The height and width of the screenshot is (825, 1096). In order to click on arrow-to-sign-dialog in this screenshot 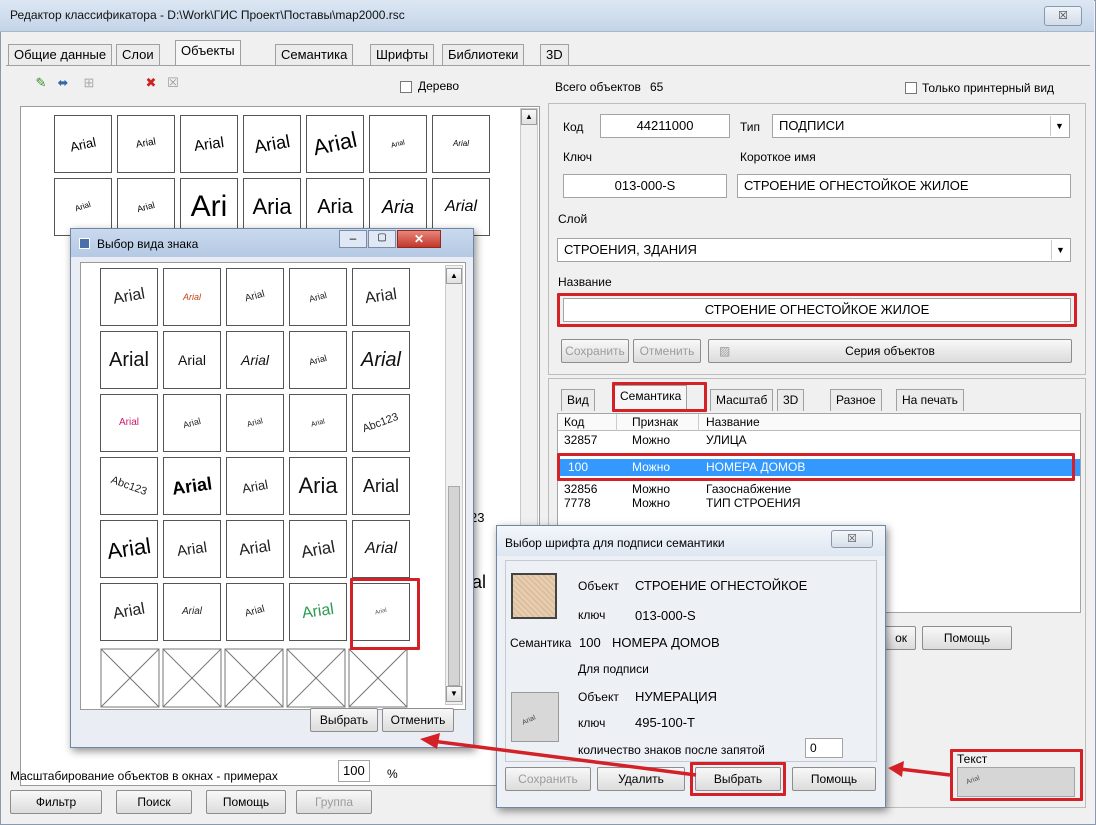, I will do `click(564, 758)`.